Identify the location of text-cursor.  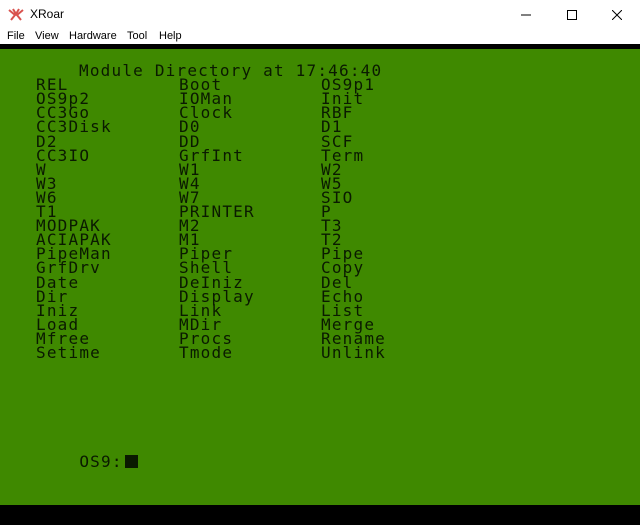
(131, 462).